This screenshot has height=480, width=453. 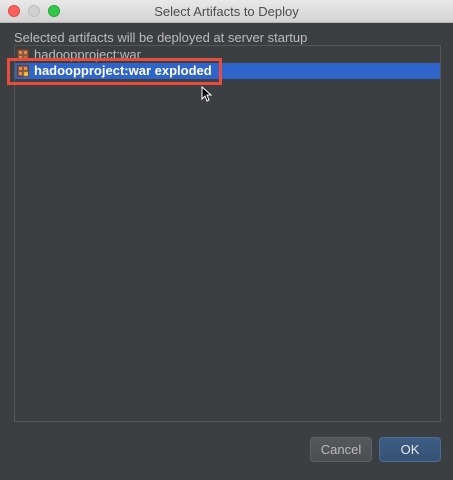 I want to click on ok-button: OK, so click(x=410, y=449).